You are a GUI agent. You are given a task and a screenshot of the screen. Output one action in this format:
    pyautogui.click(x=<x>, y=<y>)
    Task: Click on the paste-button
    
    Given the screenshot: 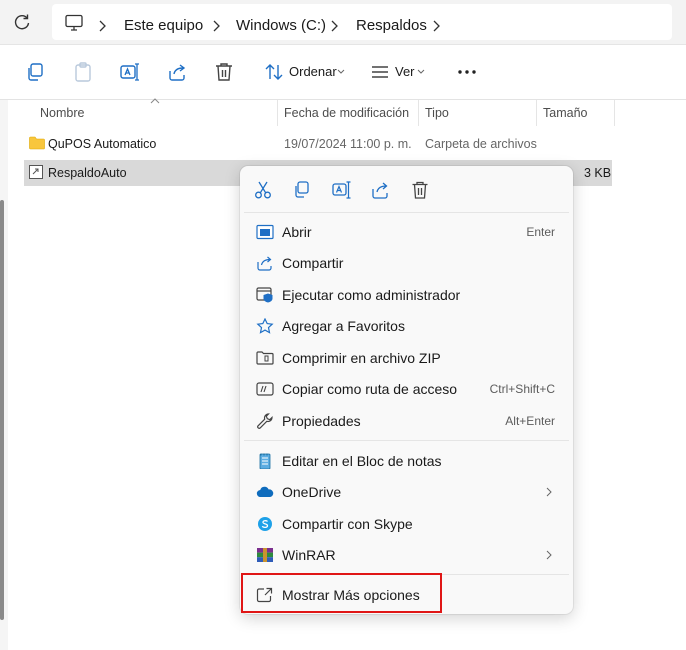 What is the action you would take?
    pyautogui.click(x=83, y=72)
    